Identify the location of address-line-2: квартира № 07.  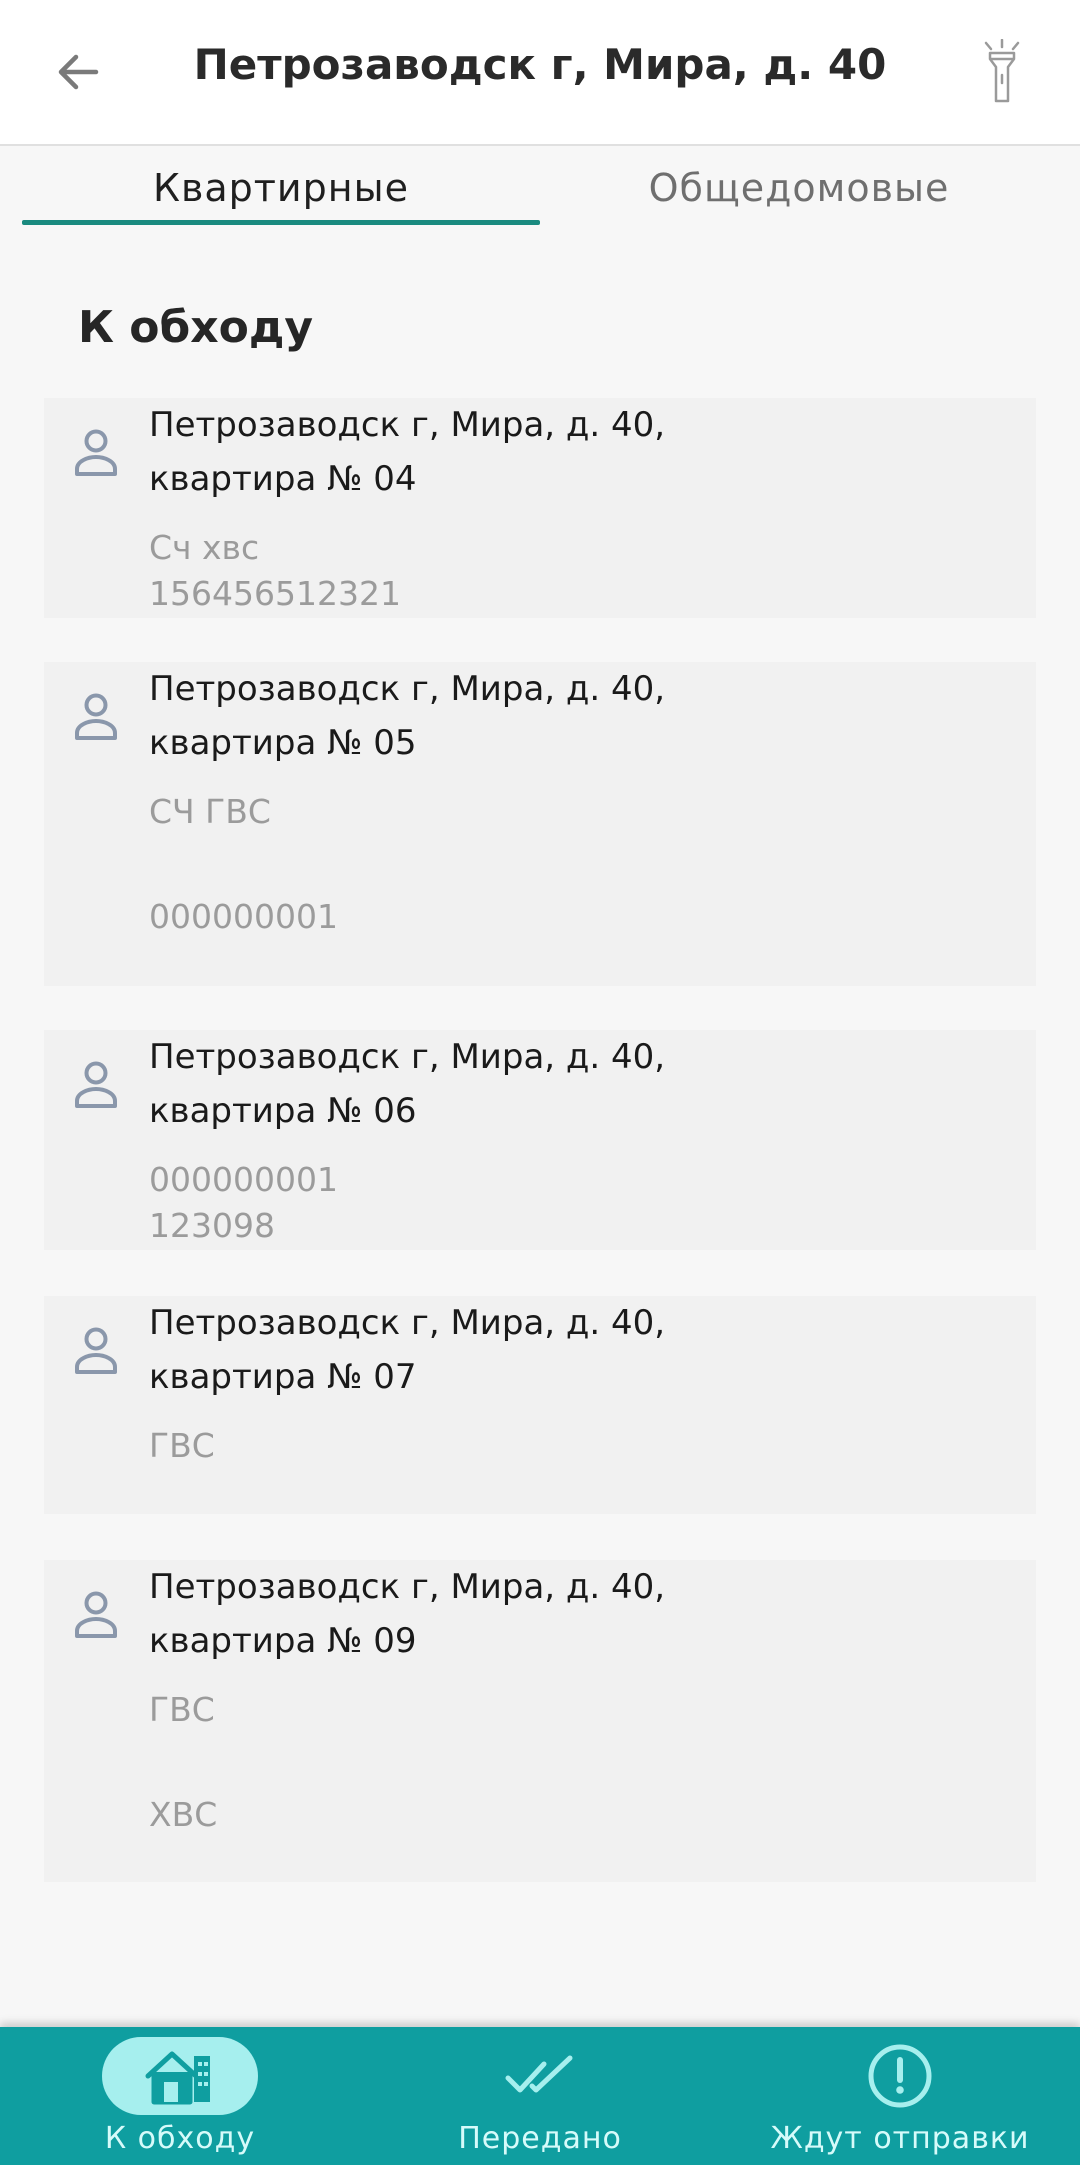
(283, 1377).